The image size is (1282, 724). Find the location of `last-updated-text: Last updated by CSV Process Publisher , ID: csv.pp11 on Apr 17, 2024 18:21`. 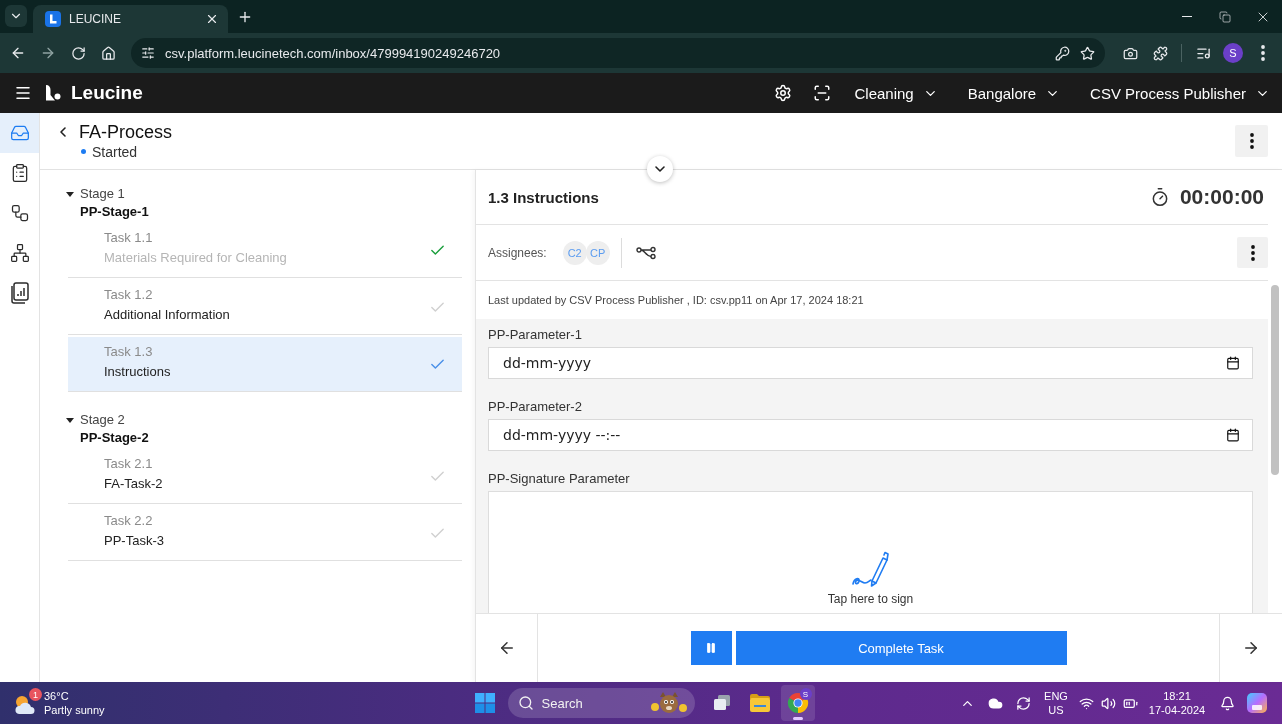

last-updated-text: Last updated by CSV Process Publisher , ID: csv.pp11 on Apr 17, 2024 18:21 is located at coordinates (676, 300).